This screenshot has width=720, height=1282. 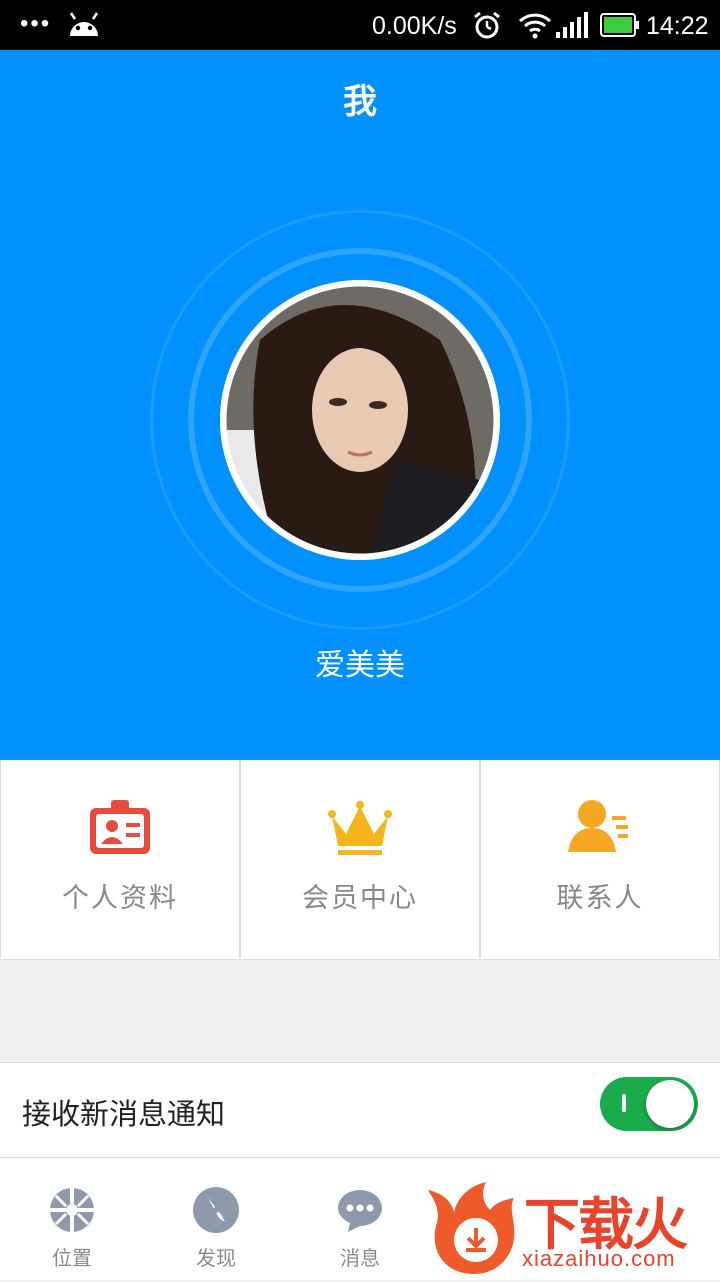 I want to click on alarm-icon, so click(x=487, y=28).